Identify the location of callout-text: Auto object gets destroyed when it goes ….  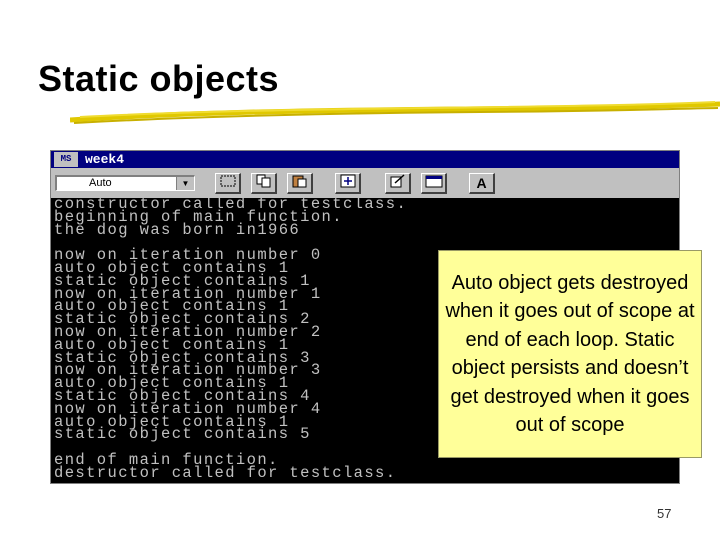
(570, 354).